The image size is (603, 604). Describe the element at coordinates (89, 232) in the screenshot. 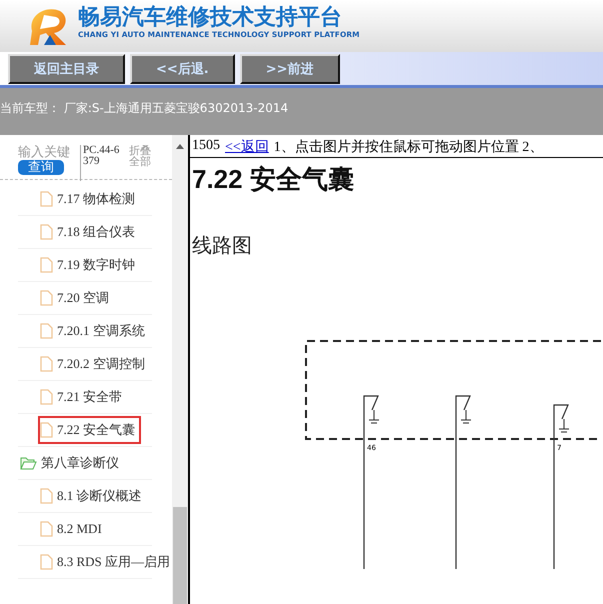

I see `tree-item: 7.18 组合仪表` at that location.